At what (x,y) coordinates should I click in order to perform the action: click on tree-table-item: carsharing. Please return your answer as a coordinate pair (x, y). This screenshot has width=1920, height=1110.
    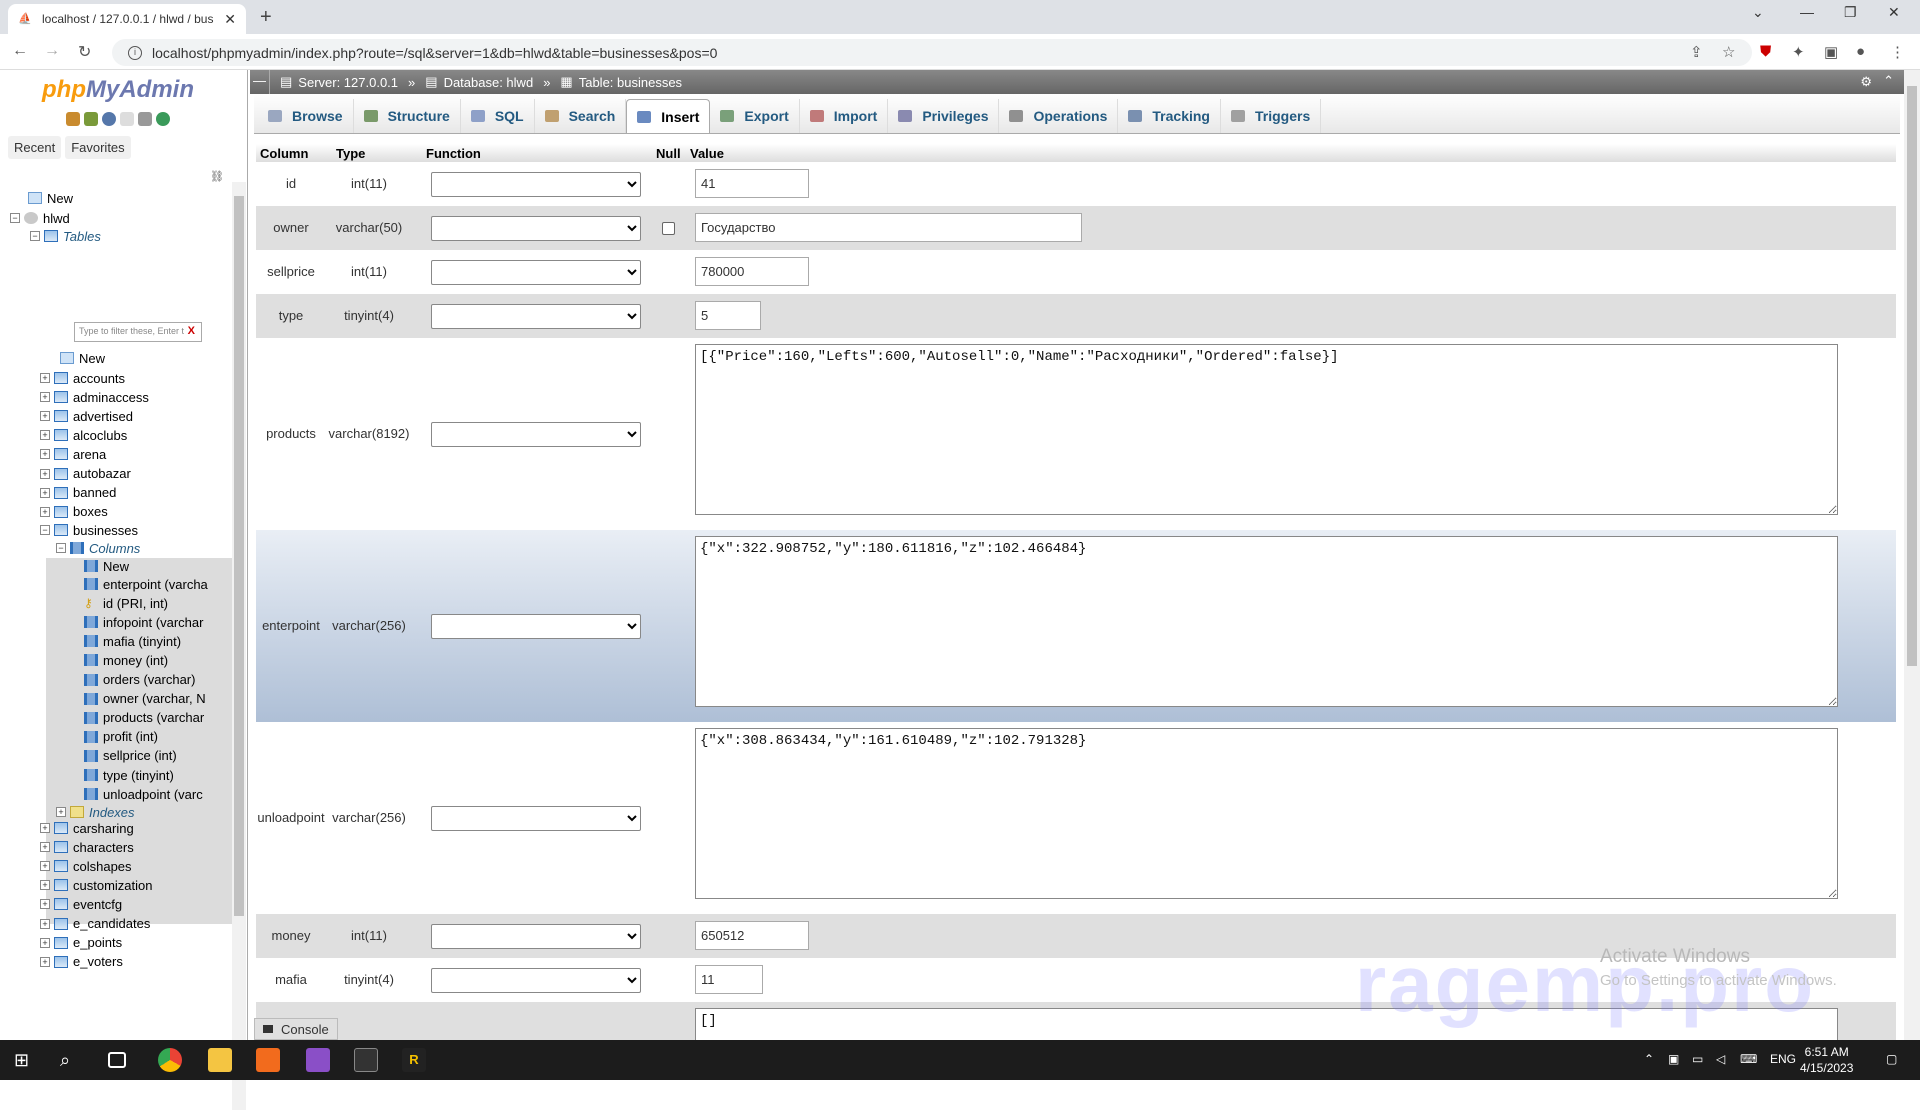
    Looking at the image, I should click on (103, 828).